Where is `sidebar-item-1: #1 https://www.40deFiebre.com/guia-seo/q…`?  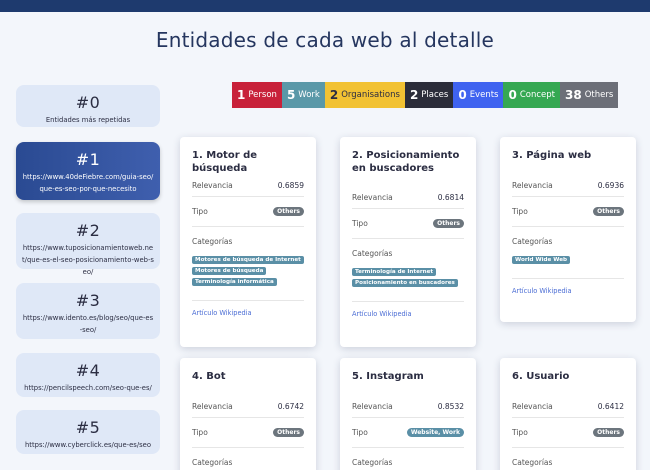 sidebar-item-1: #1 https://www.40deFiebre.com/guia-seo/q… is located at coordinates (88, 171).